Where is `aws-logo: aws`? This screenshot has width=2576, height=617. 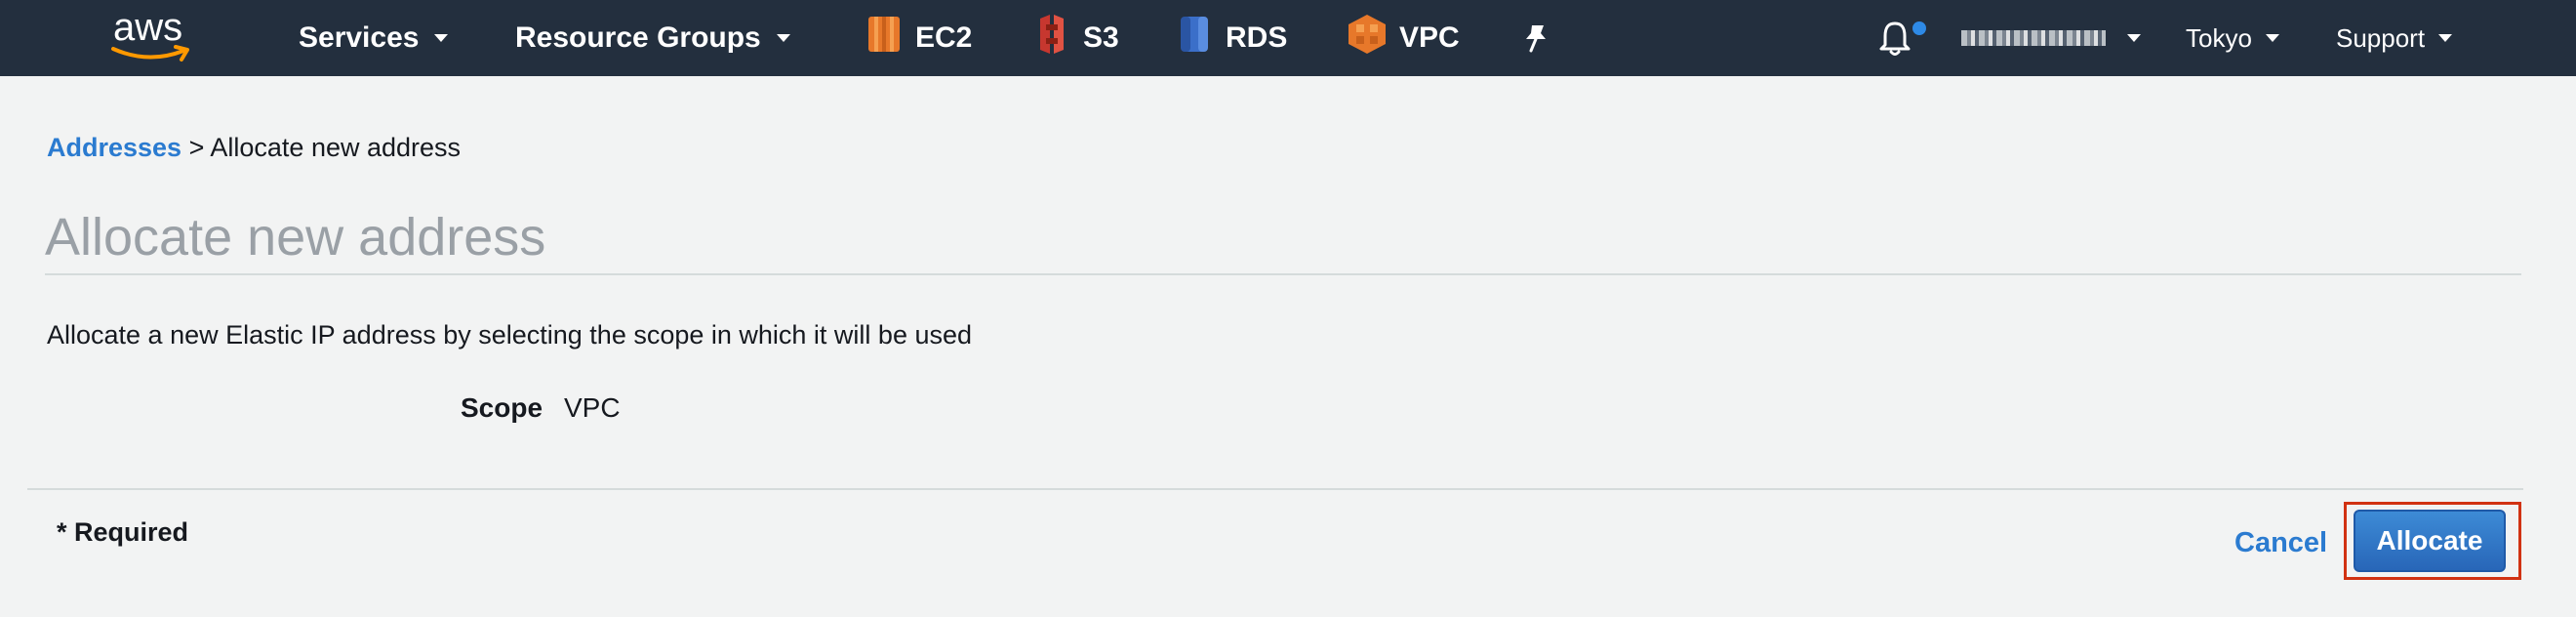 aws-logo: aws is located at coordinates (156, 36).